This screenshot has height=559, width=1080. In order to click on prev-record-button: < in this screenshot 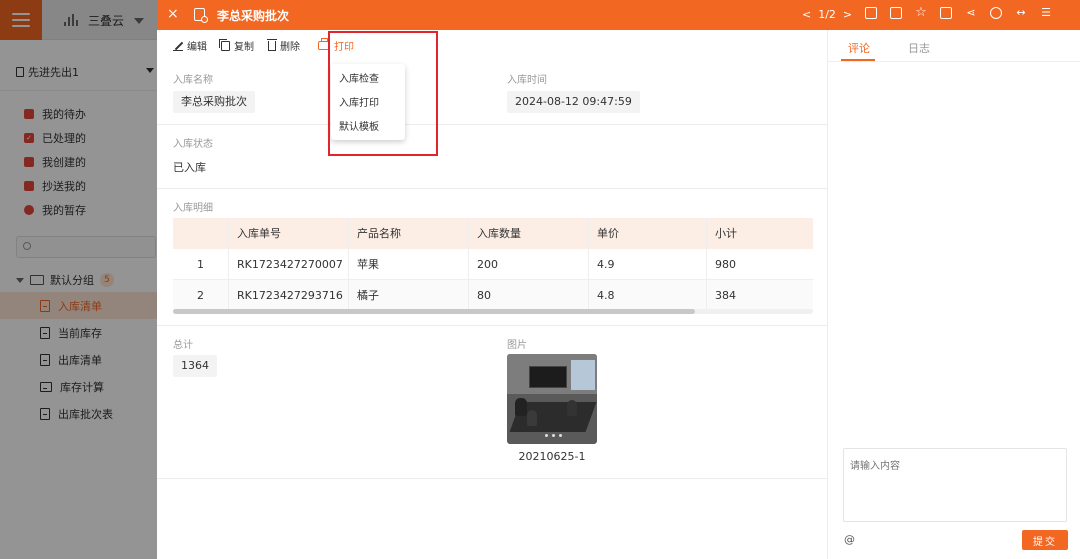, I will do `click(806, 14)`.